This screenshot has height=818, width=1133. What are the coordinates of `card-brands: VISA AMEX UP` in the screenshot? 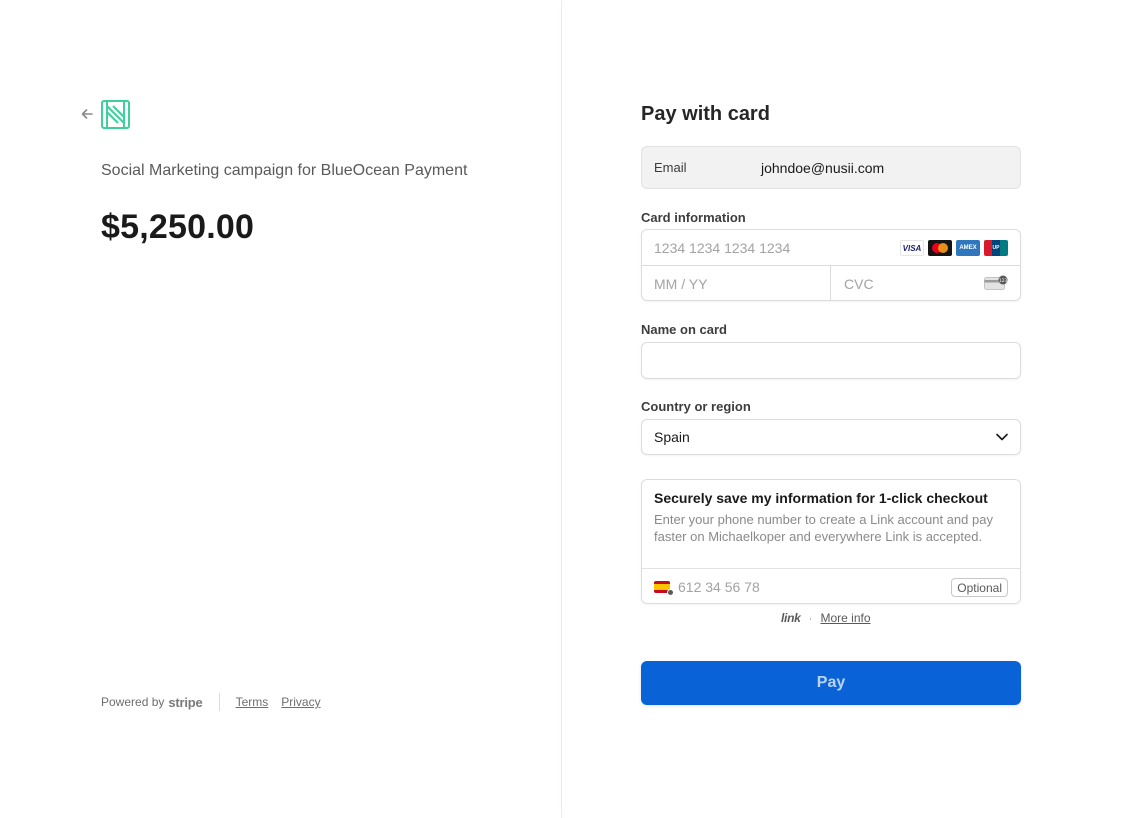 It's located at (954, 248).